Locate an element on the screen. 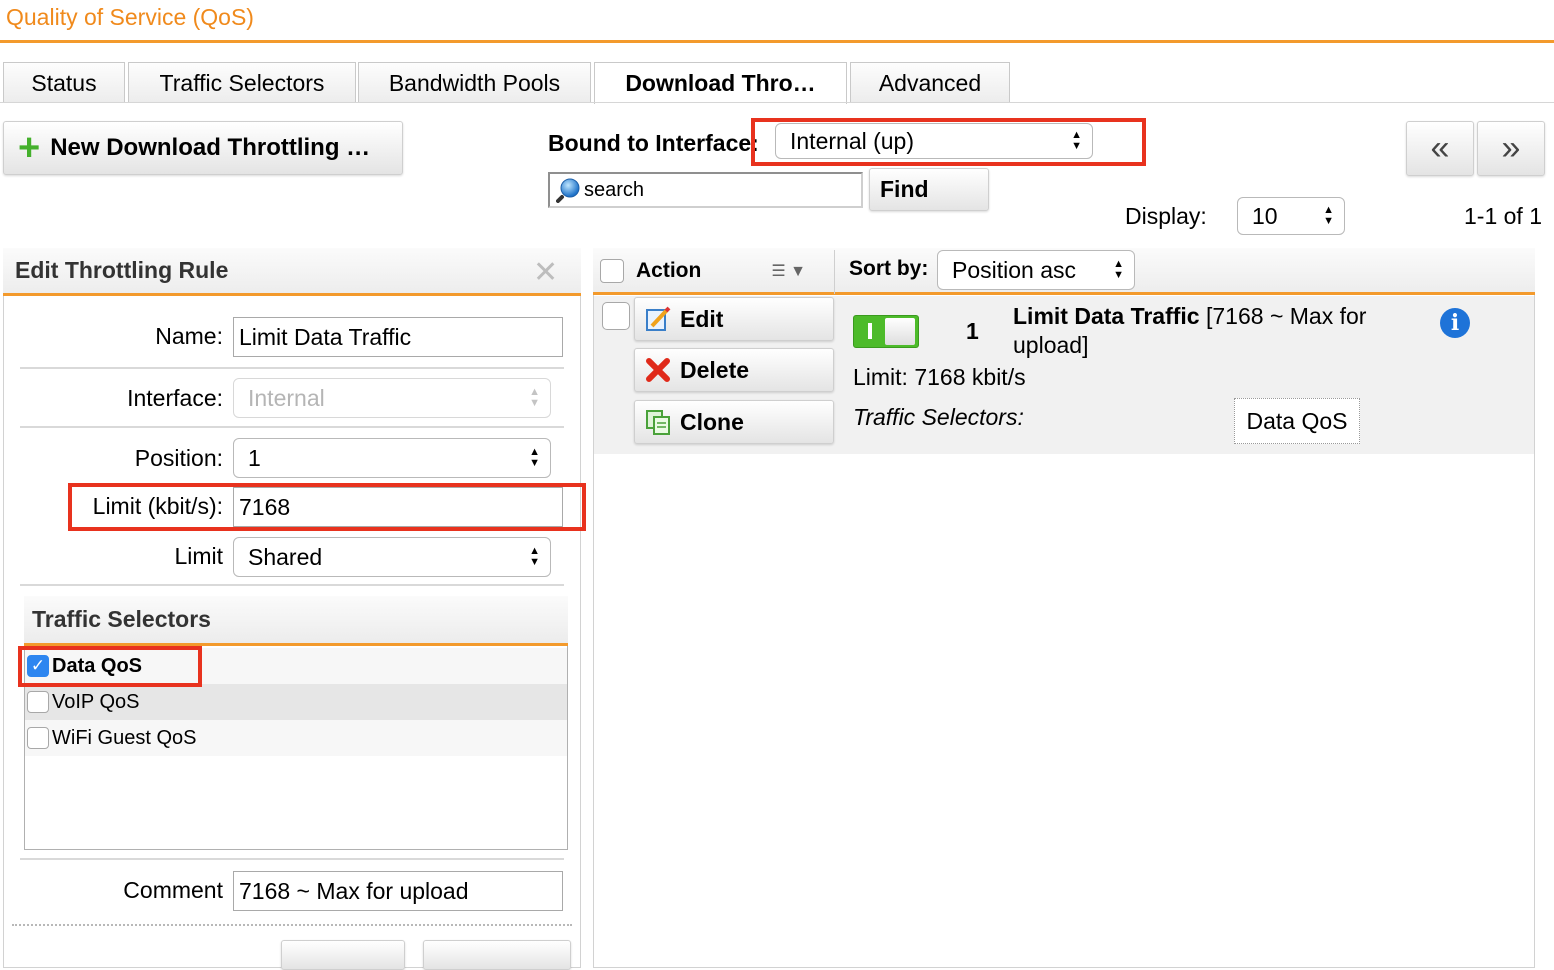 This screenshot has width=1554, height=970. sort-label: Sort by: is located at coordinates (889, 268).